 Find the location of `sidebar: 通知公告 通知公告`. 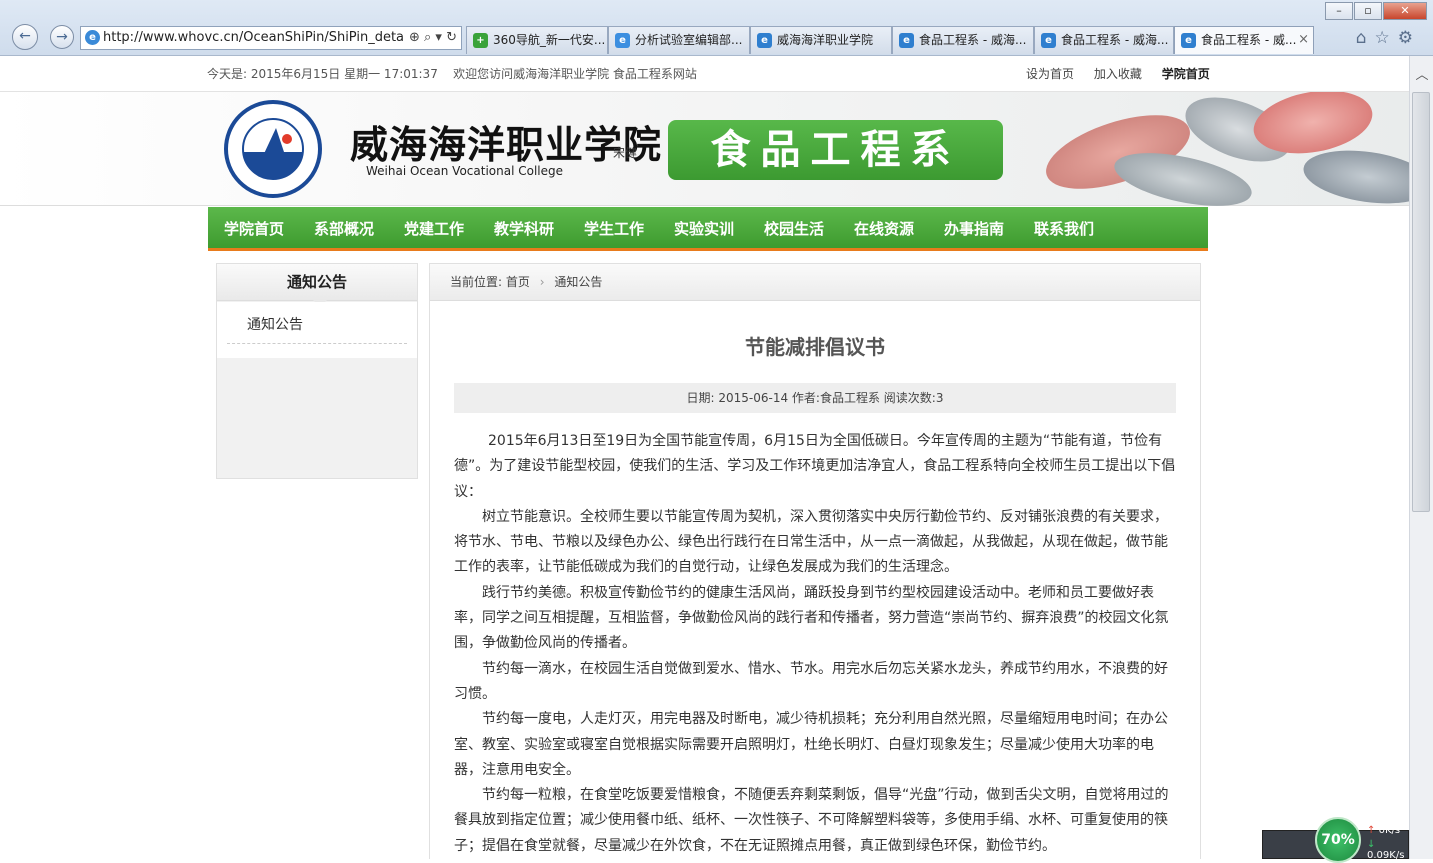

sidebar: 通知公告 通知公告 is located at coordinates (317, 371).